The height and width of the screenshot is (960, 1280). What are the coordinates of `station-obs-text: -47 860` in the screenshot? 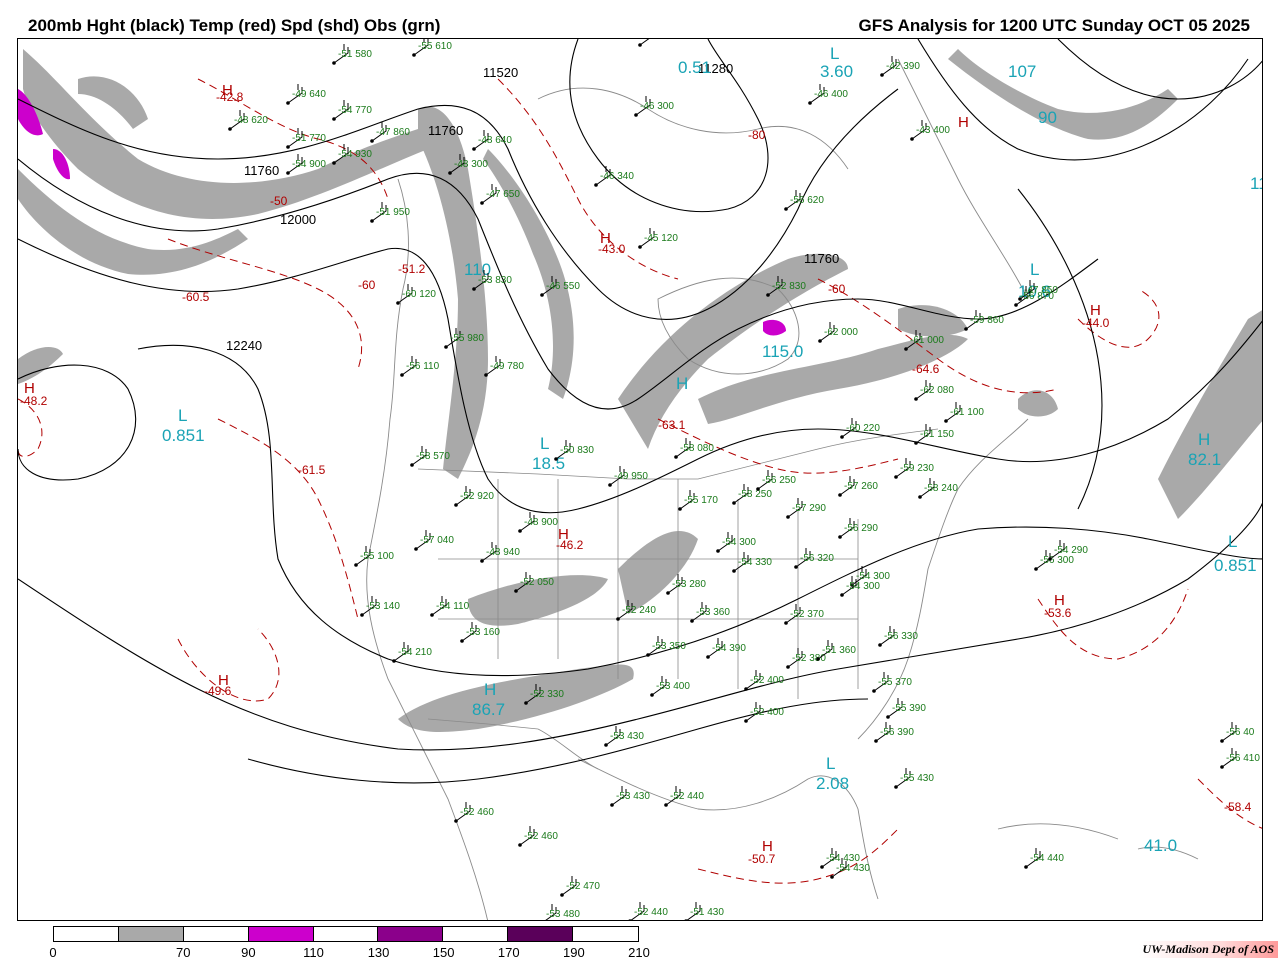 It's located at (393, 132).